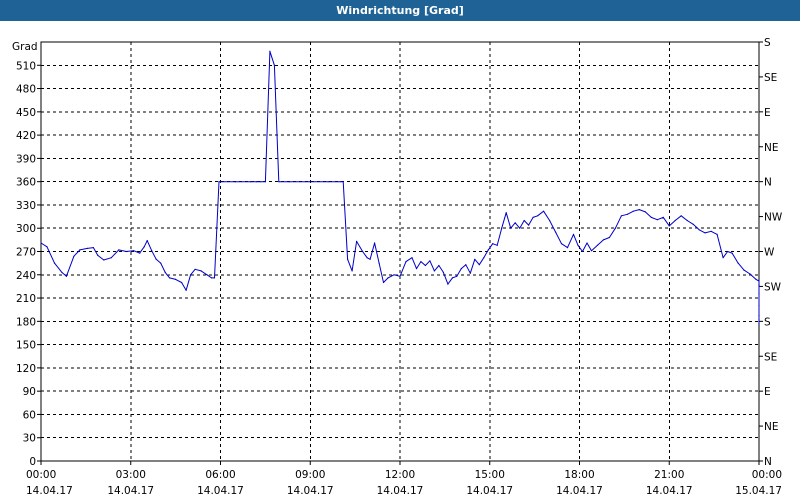  What do you see at coordinates (29, 392) in the screenshot?
I see `y-tick-label: 90` at bounding box center [29, 392].